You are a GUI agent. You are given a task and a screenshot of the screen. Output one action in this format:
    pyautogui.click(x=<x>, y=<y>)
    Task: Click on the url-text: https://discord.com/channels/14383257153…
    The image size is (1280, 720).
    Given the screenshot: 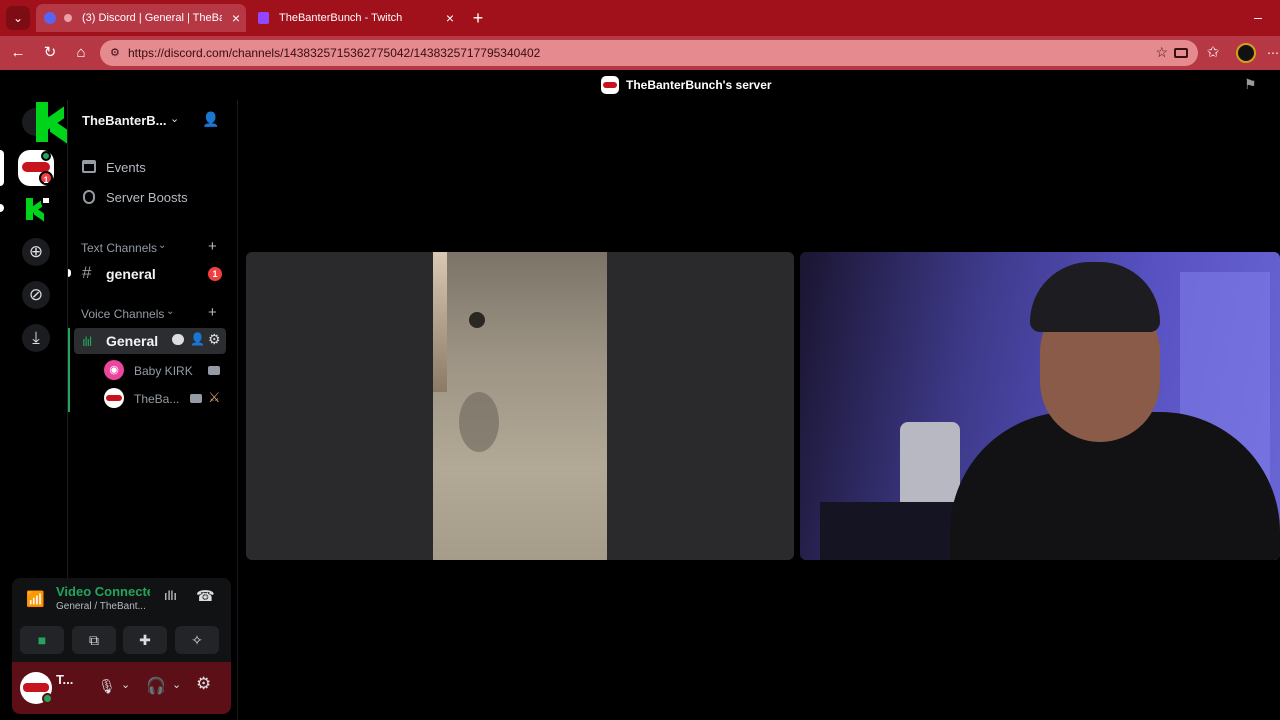 What is the action you would take?
    pyautogui.click(x=334, y=53)
    